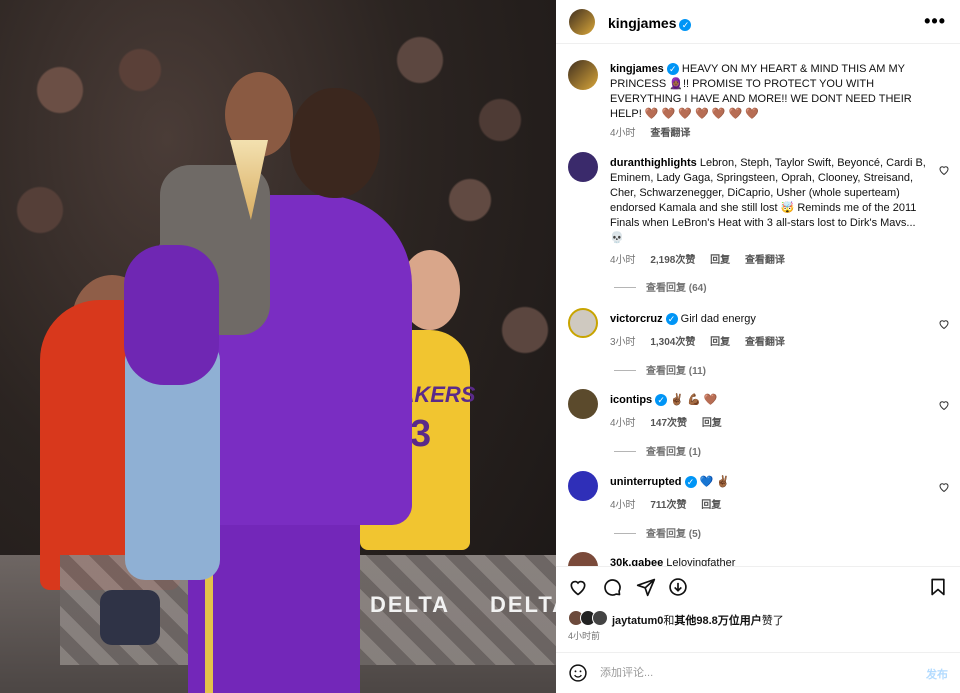 This screenshot has width=960, height=693. I want to click on comment-text-block: 30k.gabee Lelovingfather, so click(770, 561).